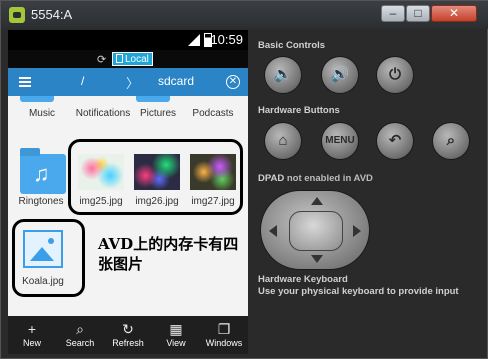  What do you see at coordinates (224, 343) in the screenshot?
I see `windows-label: Windows` at bounding box center [224, 343].